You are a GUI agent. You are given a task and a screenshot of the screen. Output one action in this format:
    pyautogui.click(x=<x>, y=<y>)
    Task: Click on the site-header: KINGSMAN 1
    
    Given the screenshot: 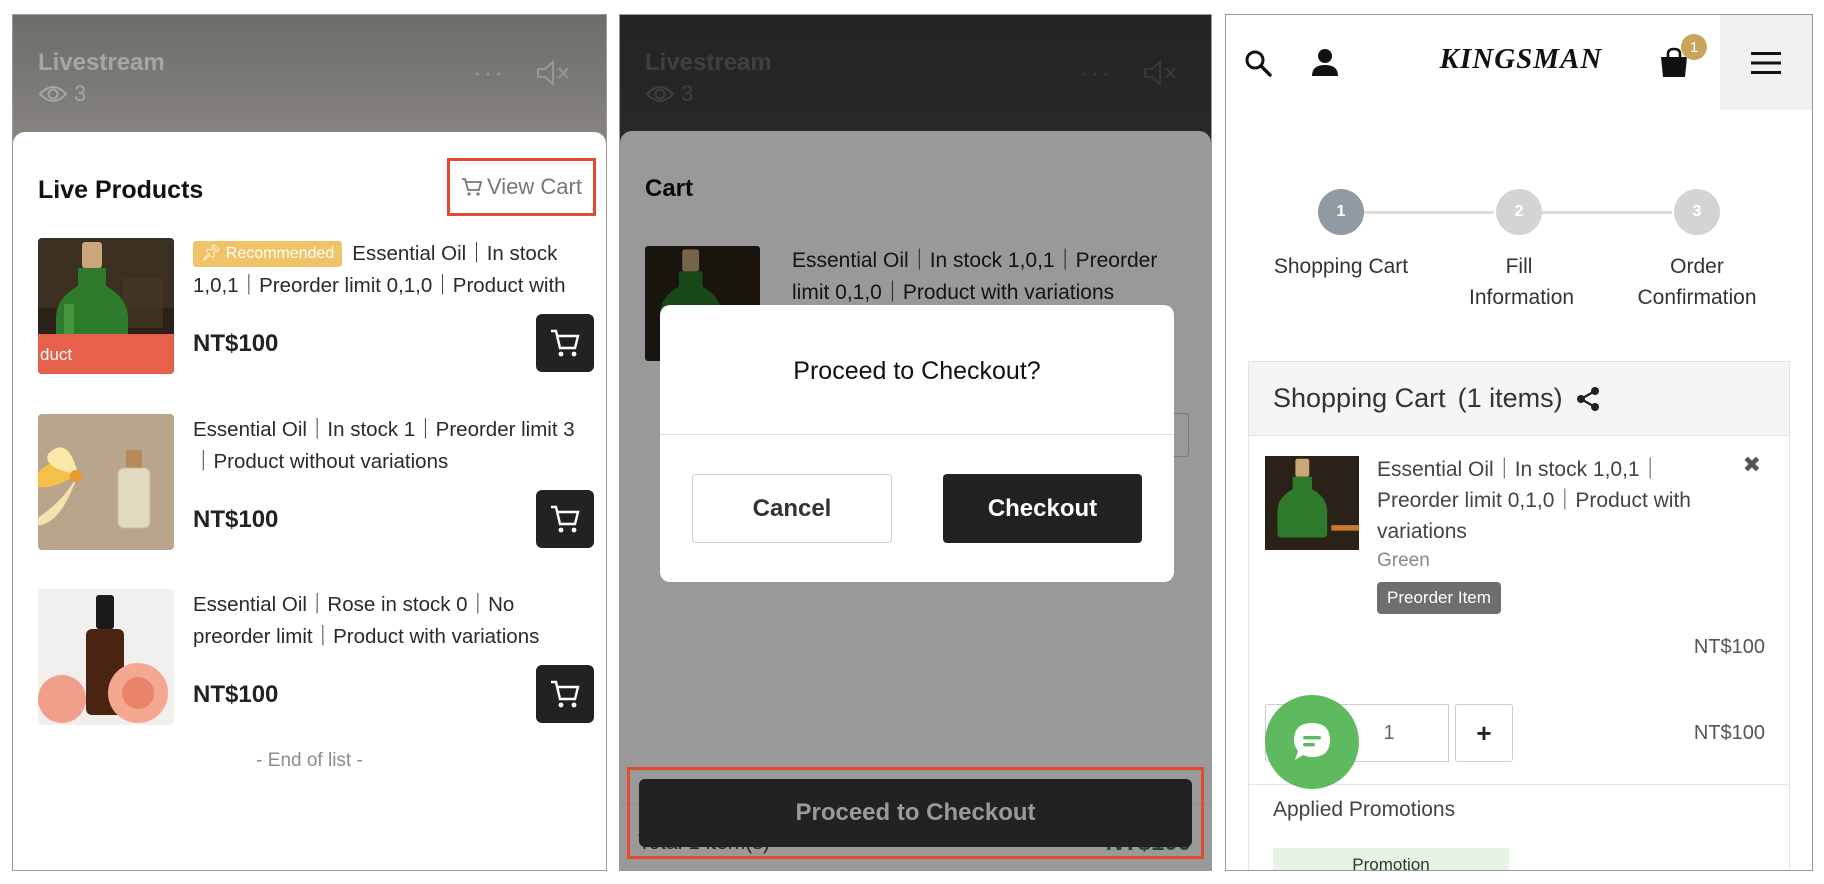 What is the action you would take?
    pyautogui.click(x=1519, y=62)
    